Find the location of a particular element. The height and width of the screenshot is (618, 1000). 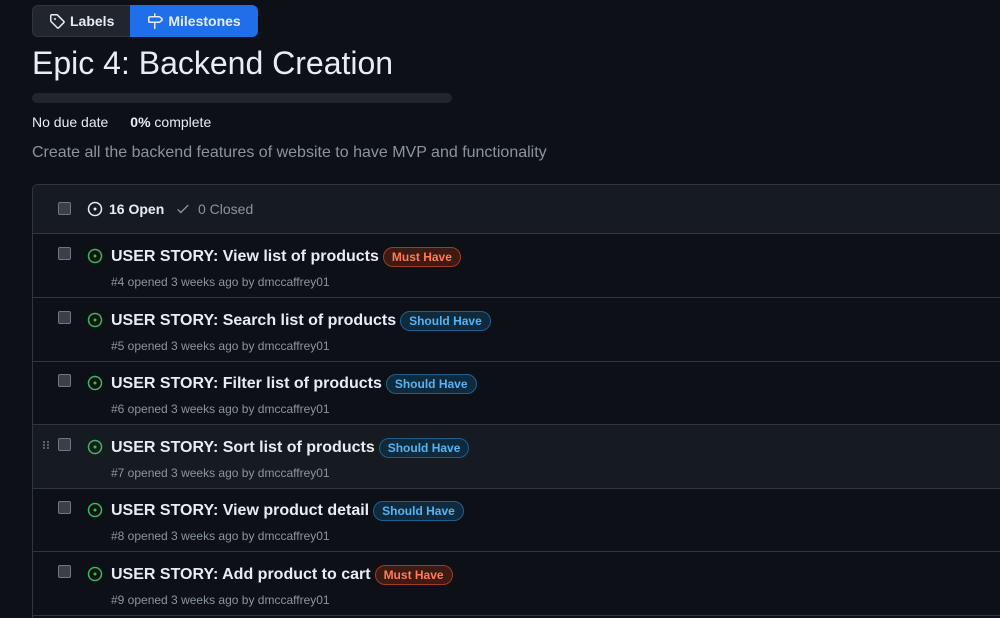

milestones-tab: Milestones is located at coordinates (194, 21).